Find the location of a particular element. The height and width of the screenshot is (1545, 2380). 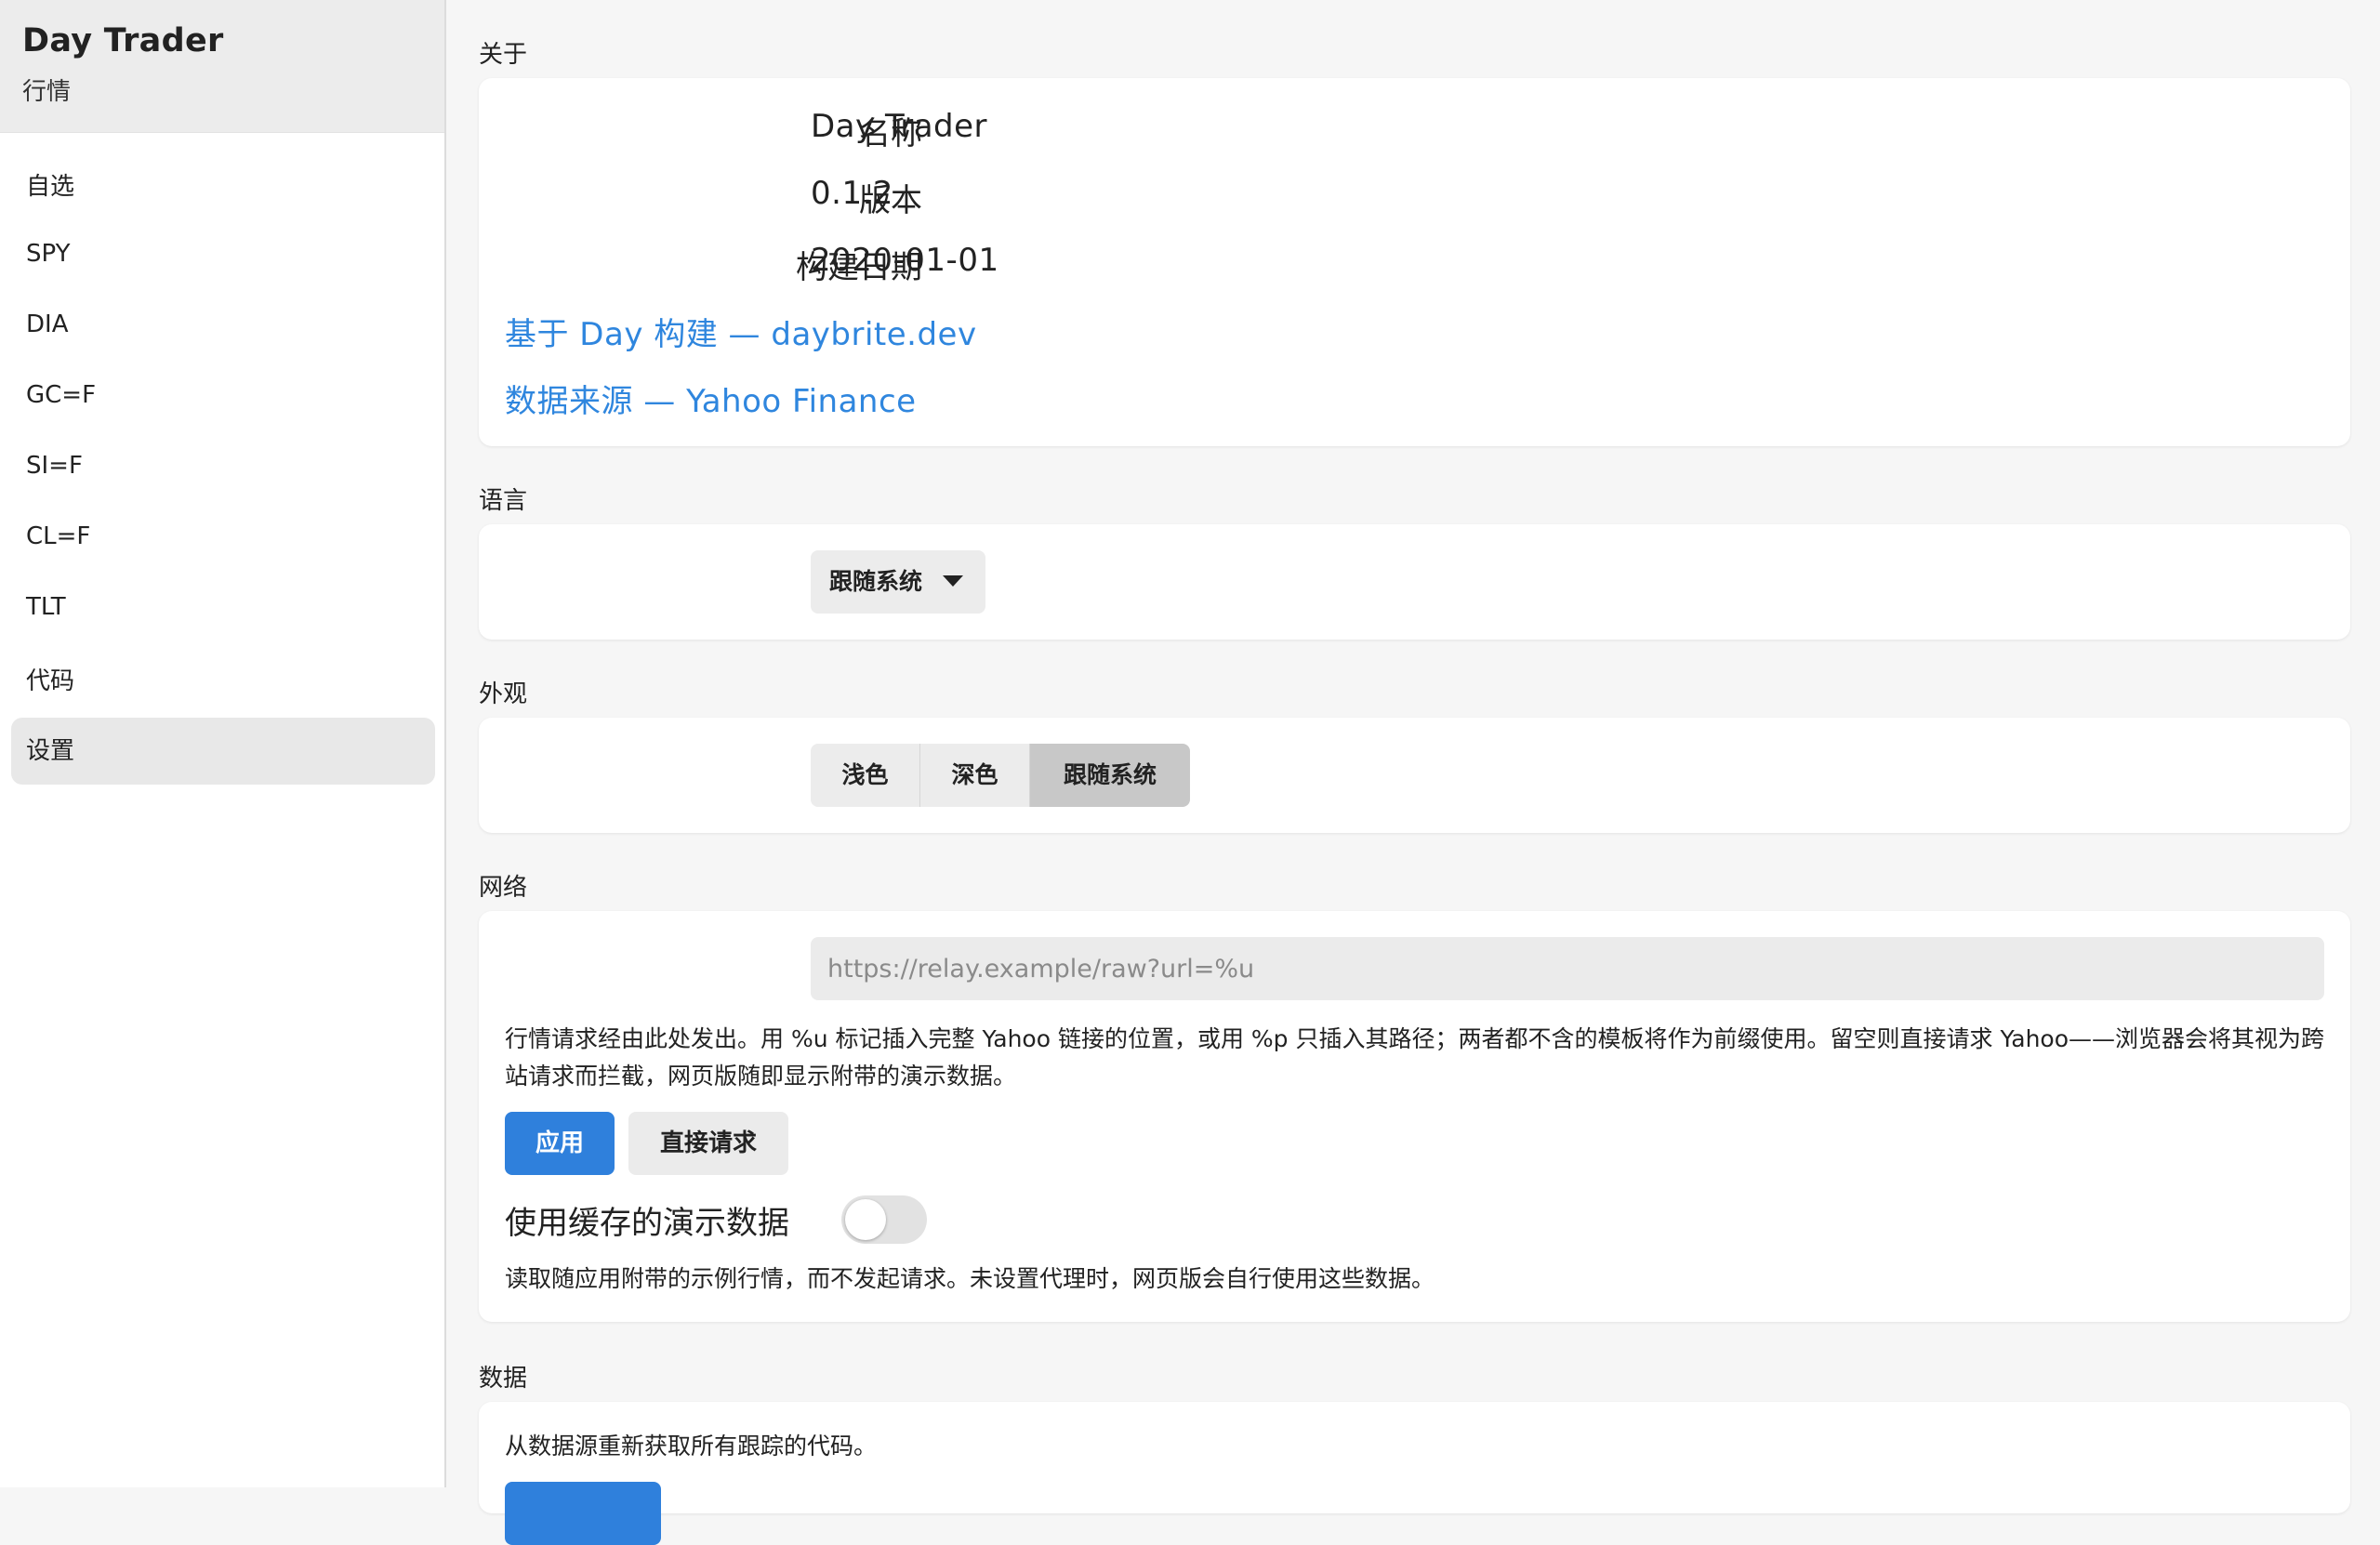

sidebar-item-gcf: GC=F is located at coordinates (223, 396).